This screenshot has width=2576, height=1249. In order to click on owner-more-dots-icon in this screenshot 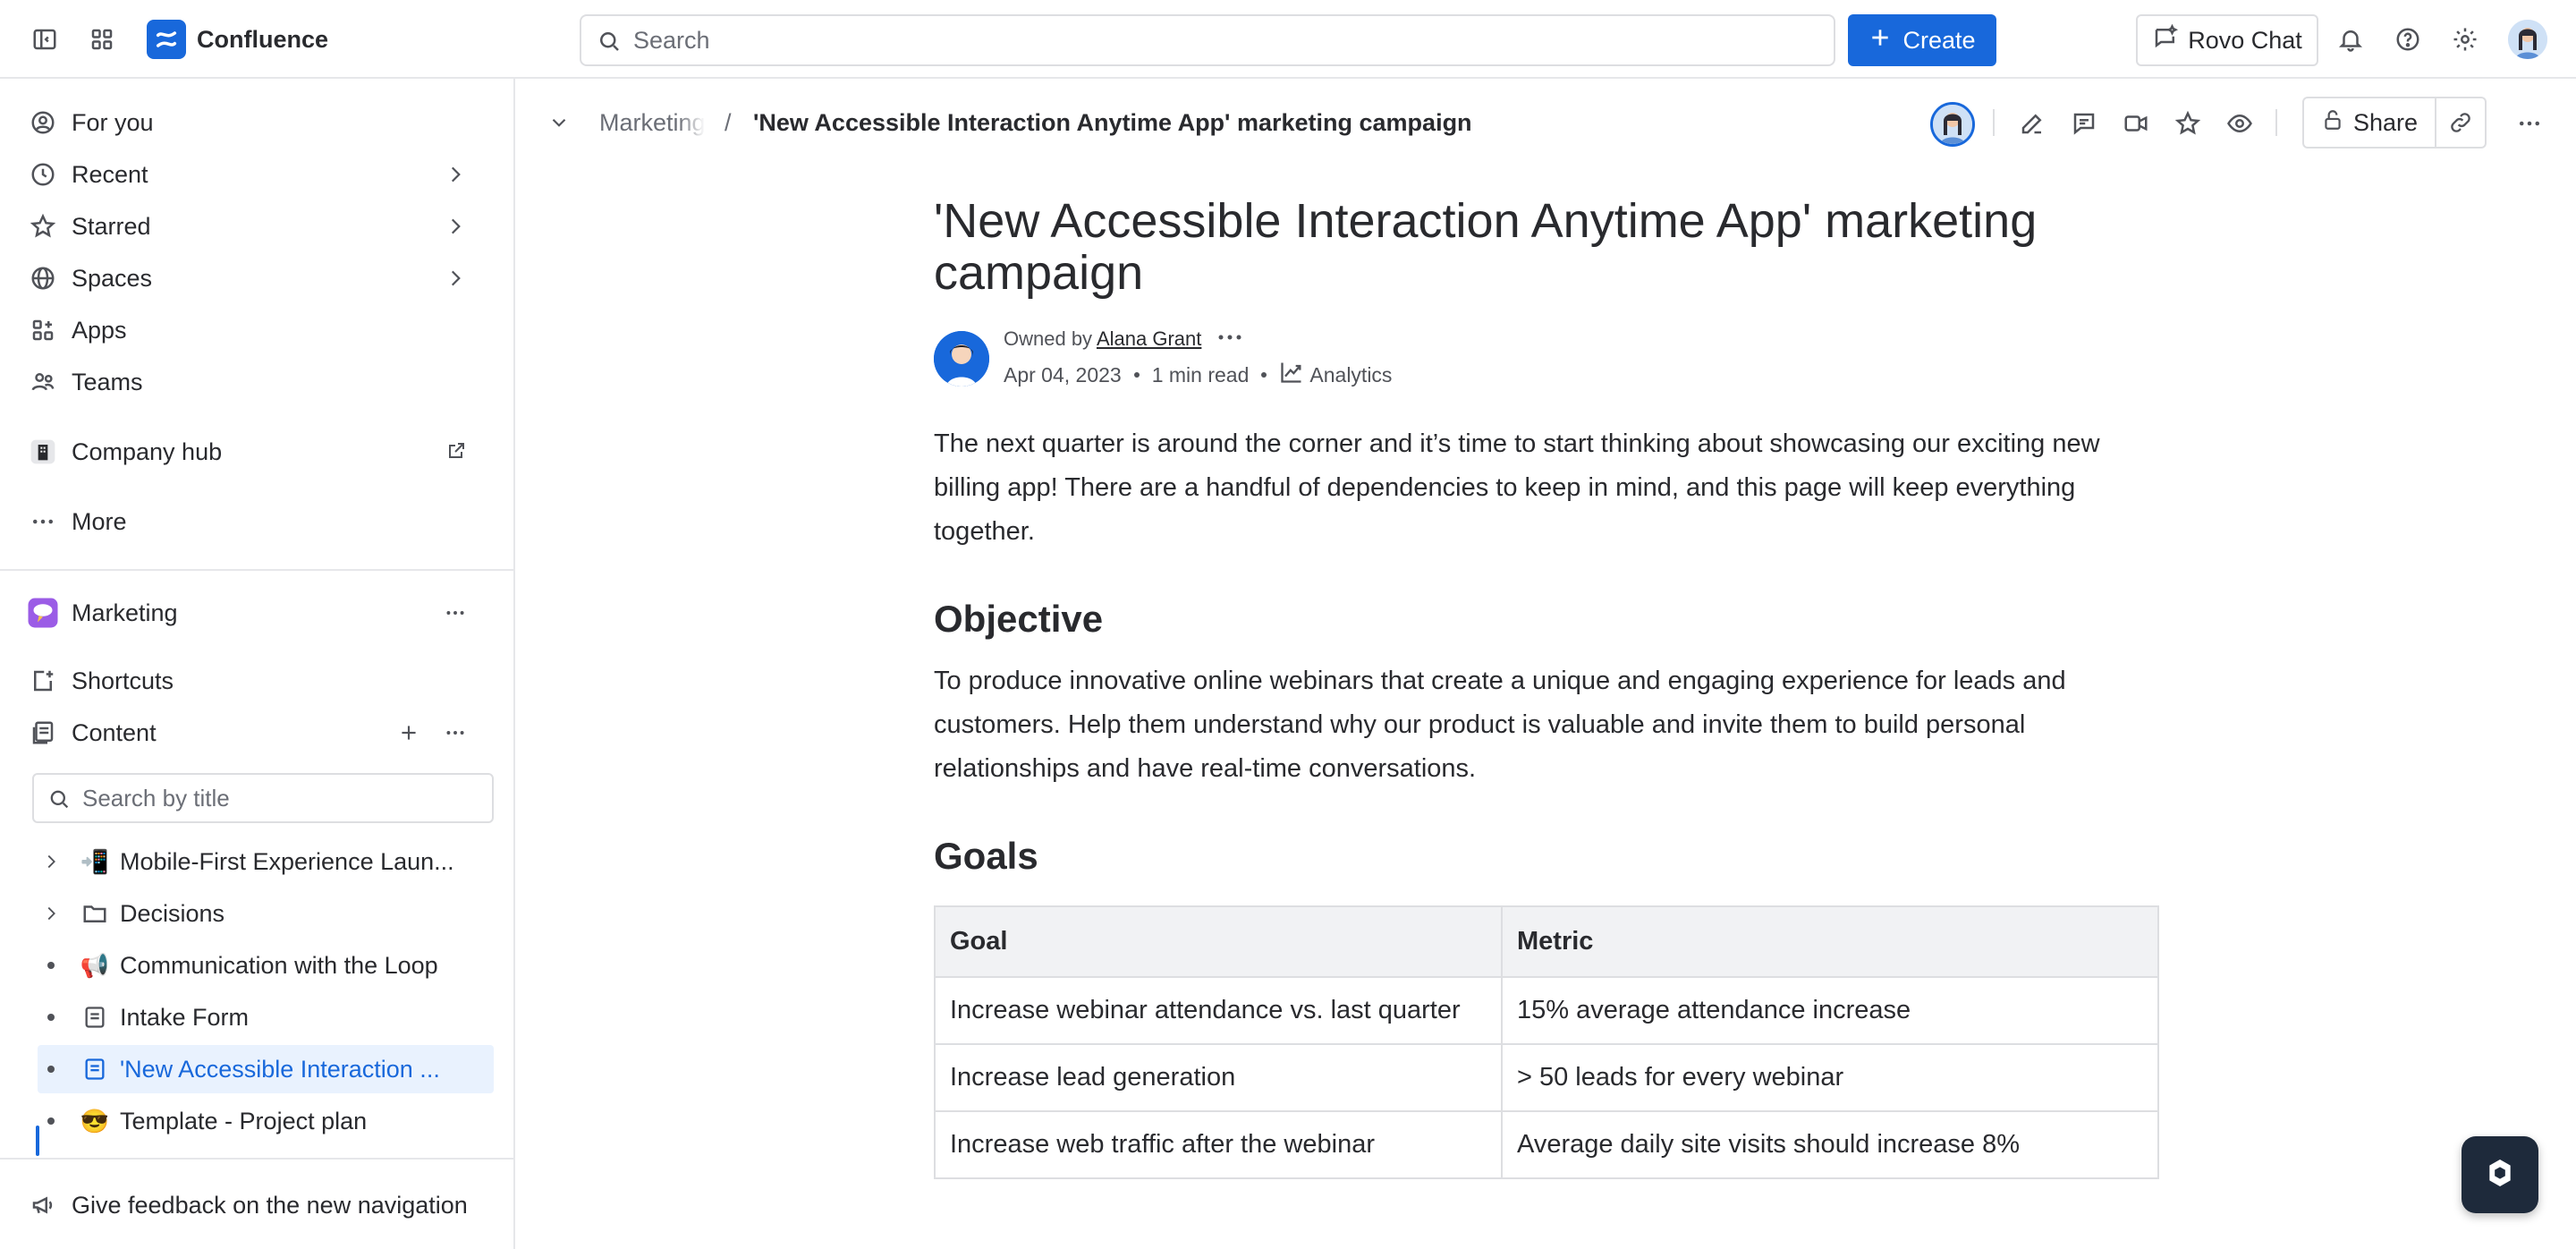, I will do `click(1229, 339)`.